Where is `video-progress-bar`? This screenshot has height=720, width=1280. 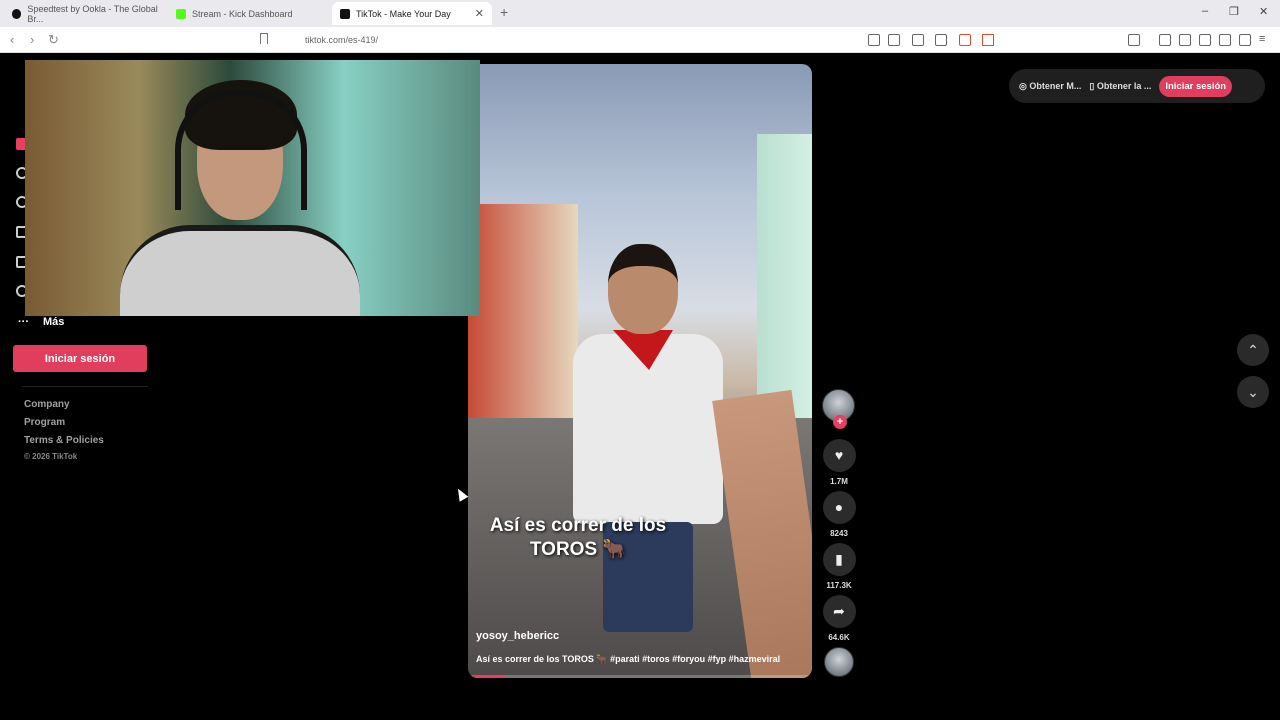 video-progress-bar is located at coordinates (640, 676).